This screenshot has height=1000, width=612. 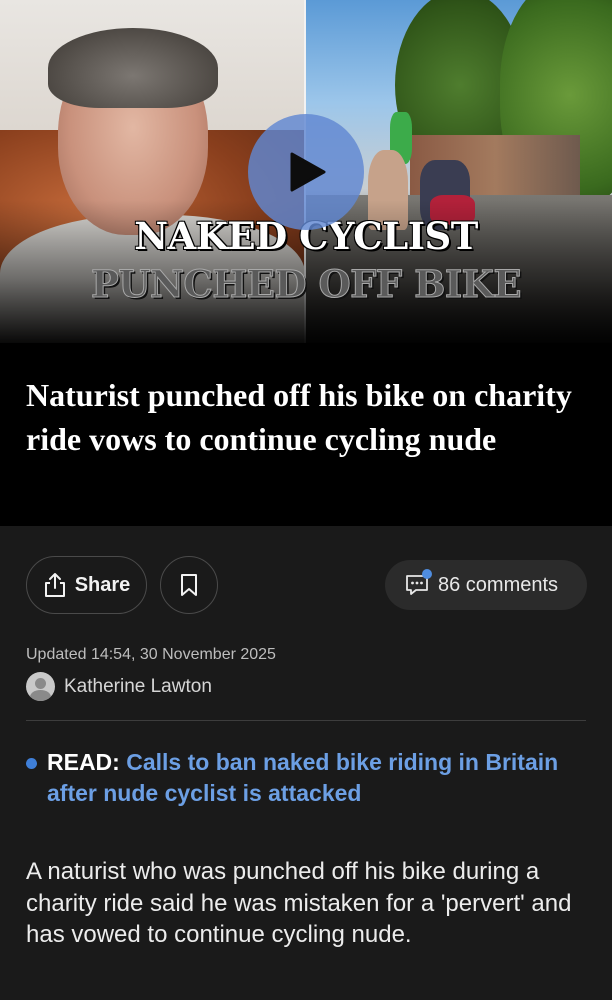 What do you see at coordinates (427, 574) in the screenshot?
I see `new-comments-dot` at bounding box center [427, 574].